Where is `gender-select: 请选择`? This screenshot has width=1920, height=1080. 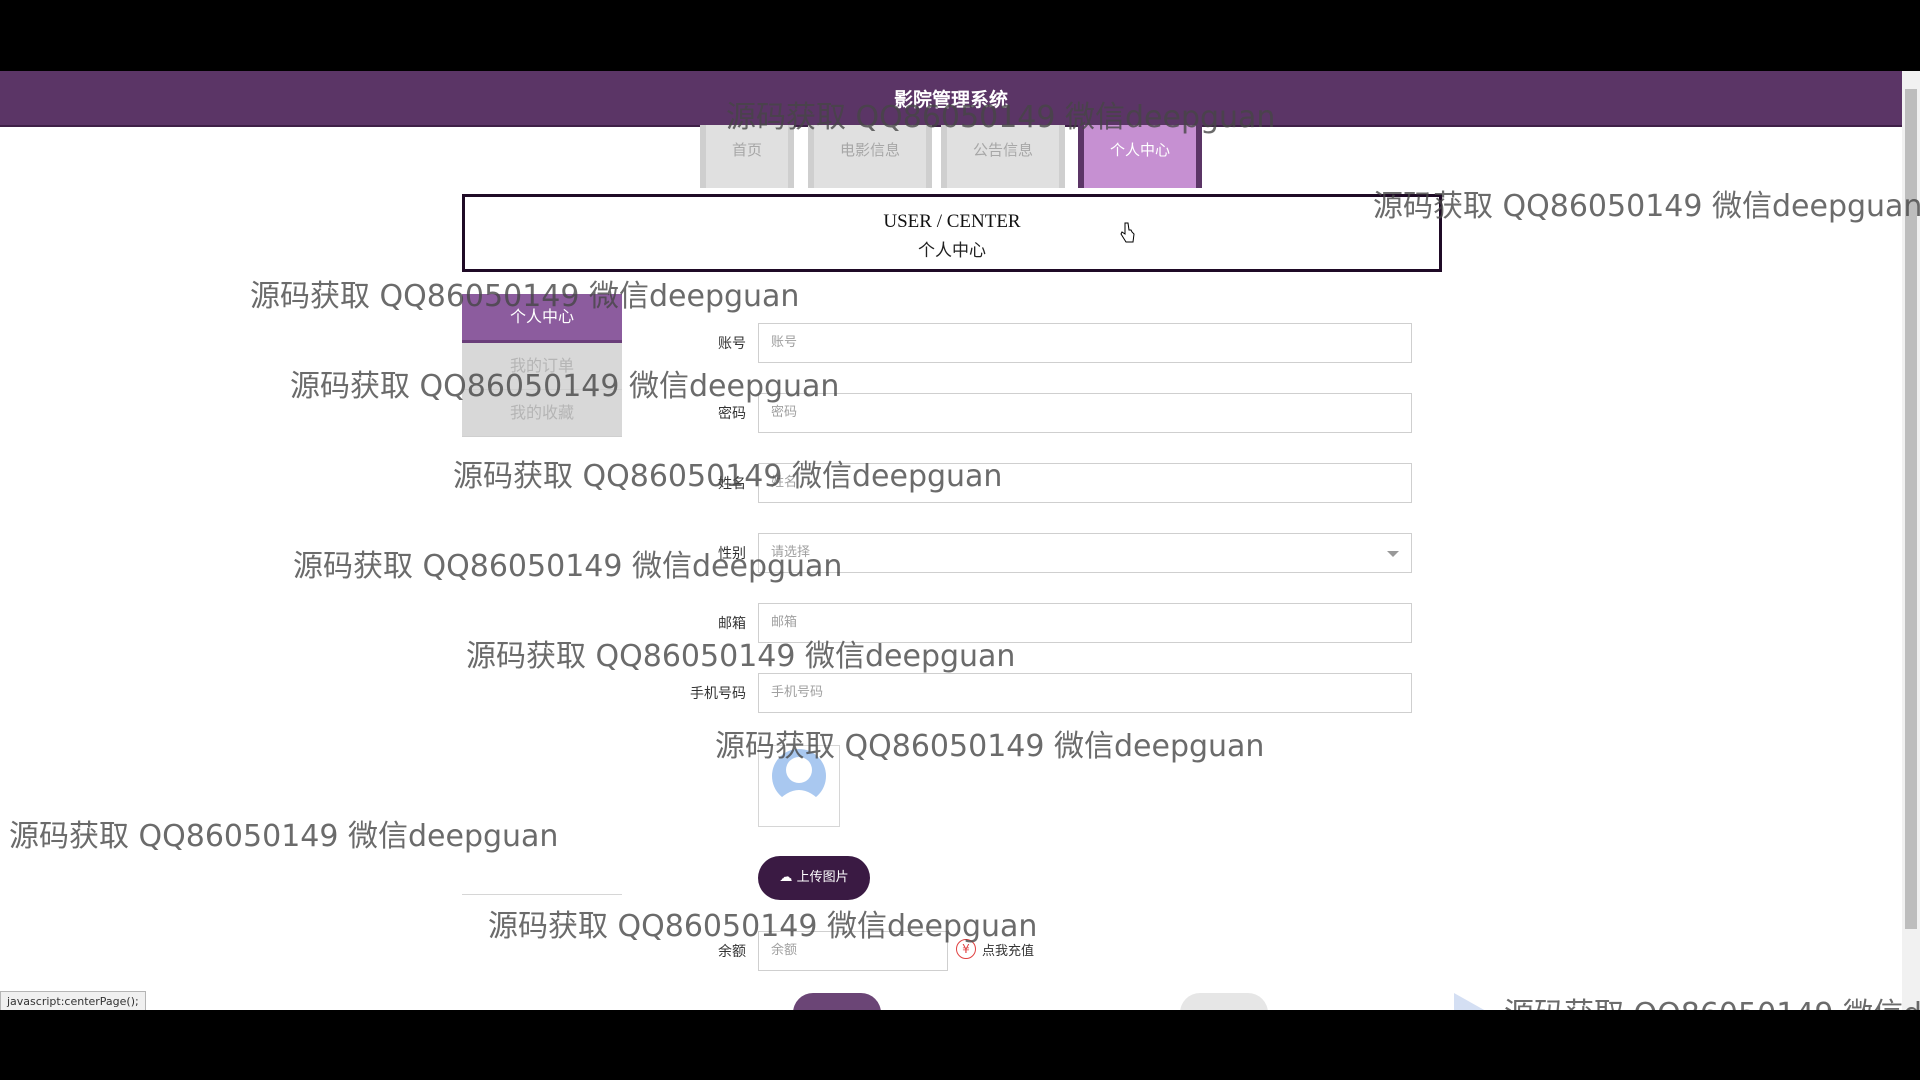
gender-select: 请选择 is located at coordinates (1085, 553).